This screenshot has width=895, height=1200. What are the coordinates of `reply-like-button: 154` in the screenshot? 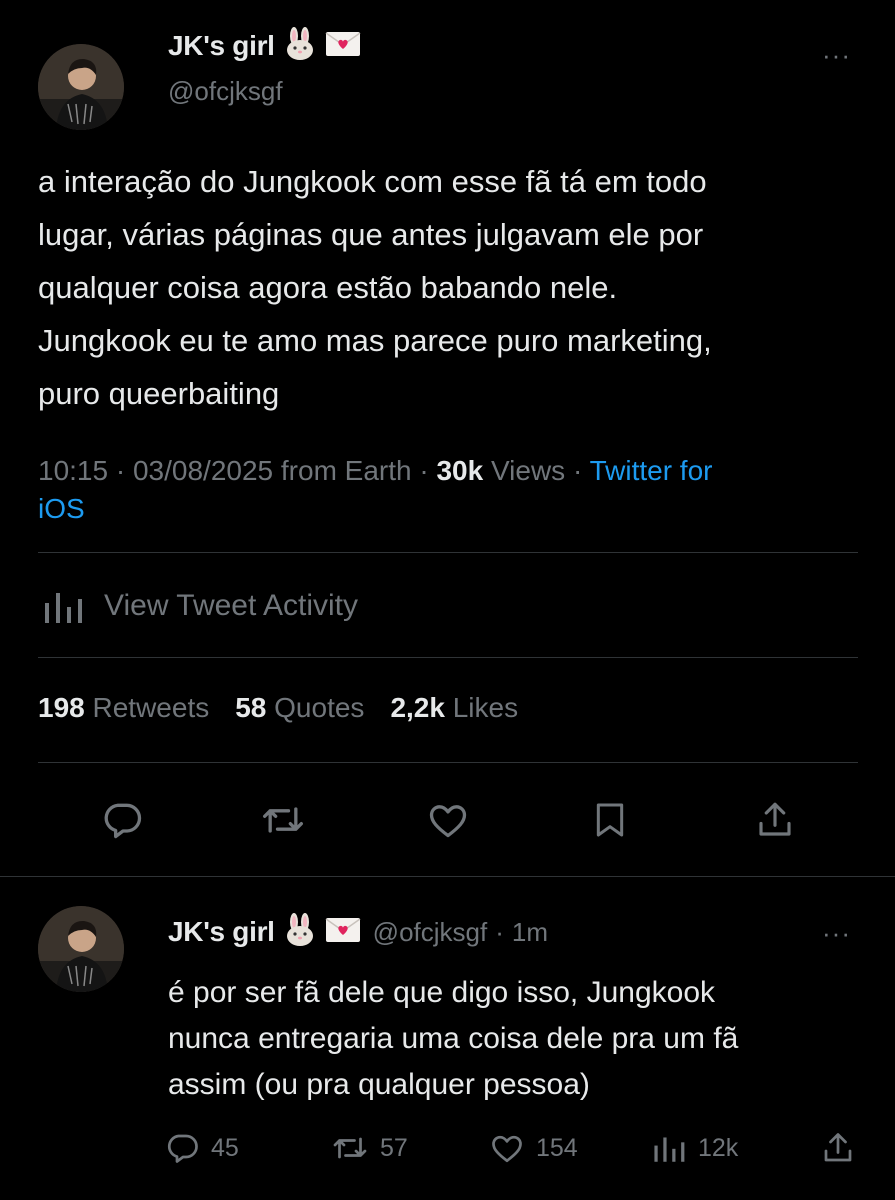 It's located at (533, 1148).